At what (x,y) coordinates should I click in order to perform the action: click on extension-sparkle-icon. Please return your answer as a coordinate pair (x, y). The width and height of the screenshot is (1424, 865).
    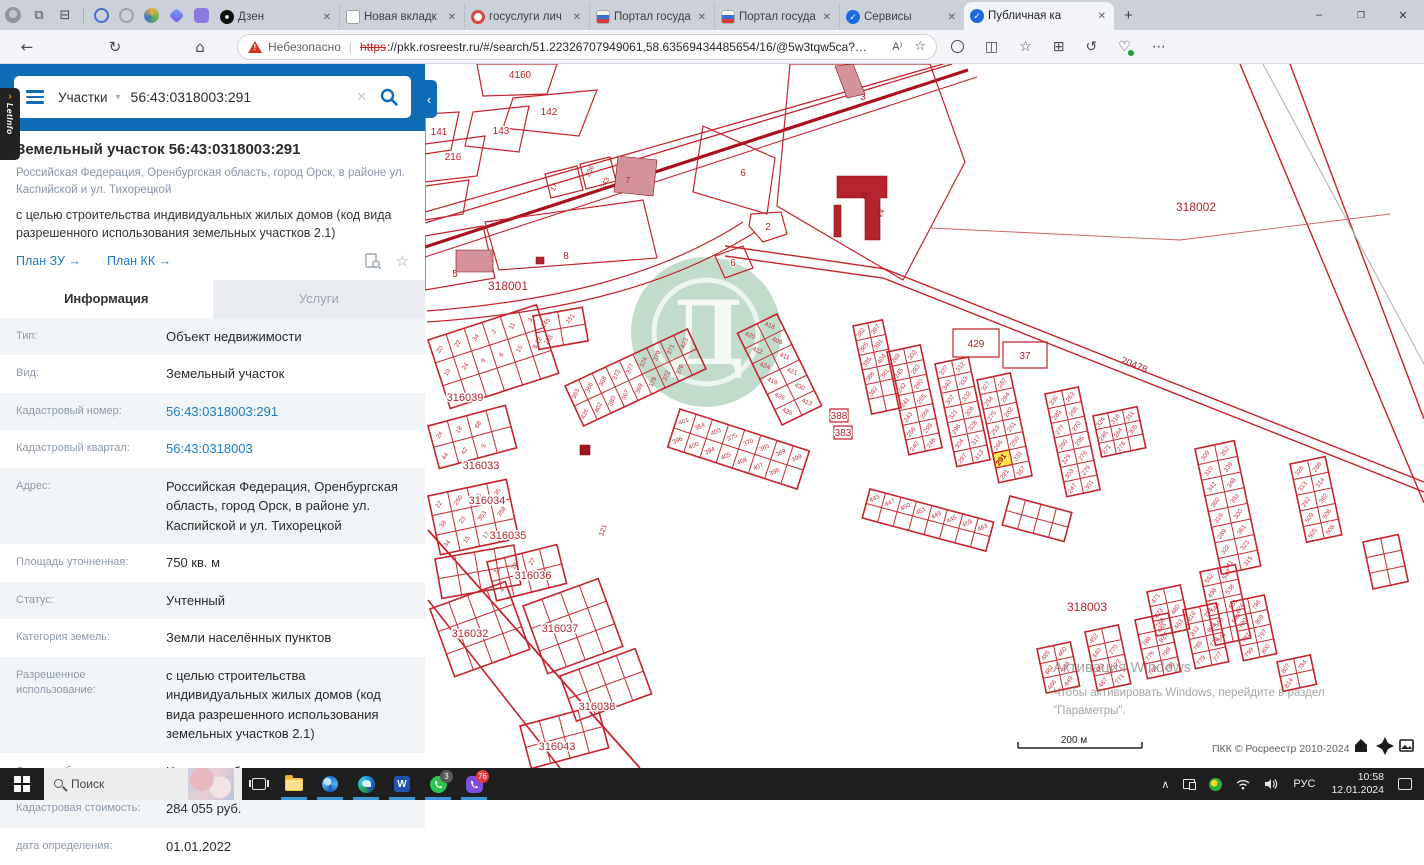
    Looking at the image, I should click on (176, 15).